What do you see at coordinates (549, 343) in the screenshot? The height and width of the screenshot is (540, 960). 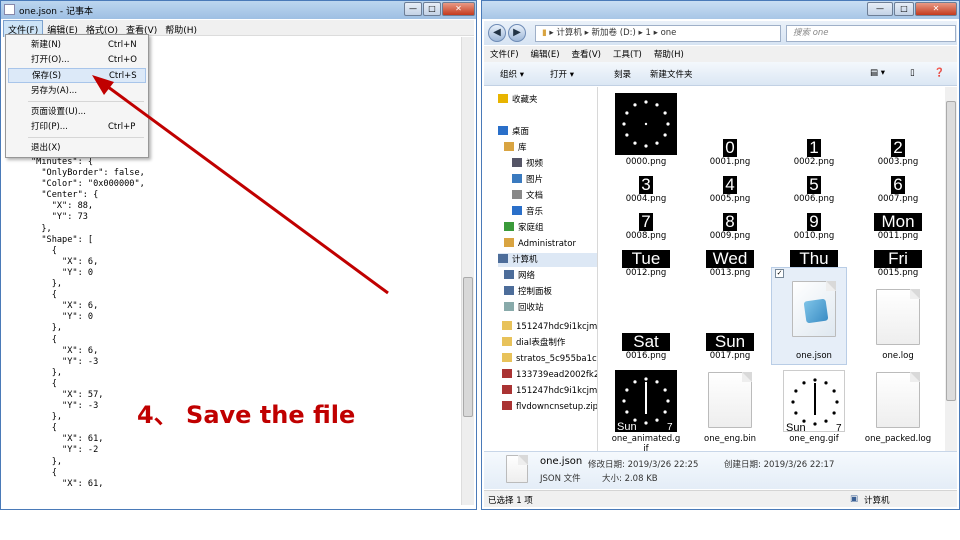 I see `nav-item: dial表盘制作` at bounding box center [549, 343].